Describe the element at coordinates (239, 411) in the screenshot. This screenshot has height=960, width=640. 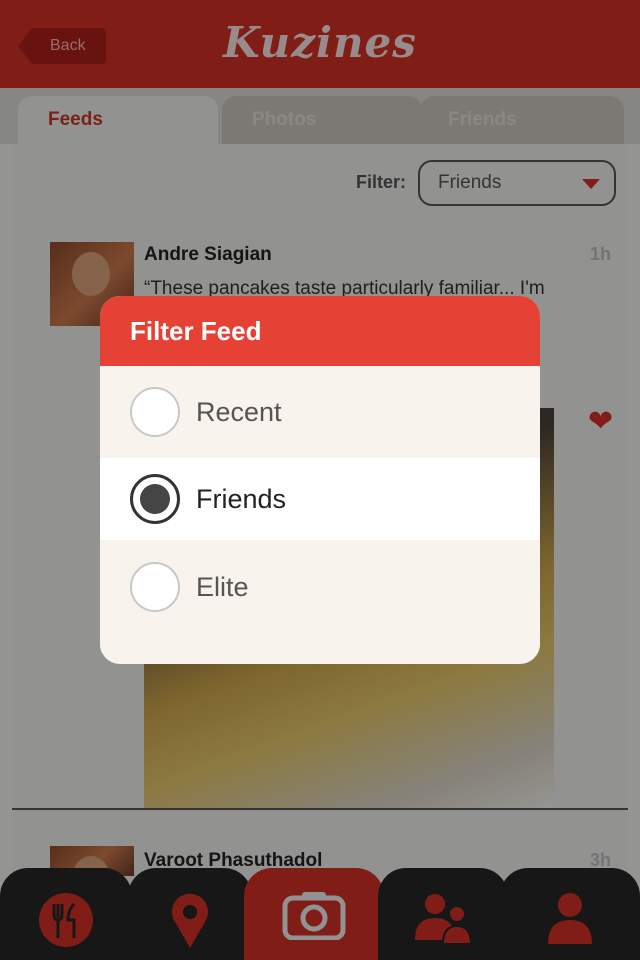
I see `option-label: Recent` at that location.